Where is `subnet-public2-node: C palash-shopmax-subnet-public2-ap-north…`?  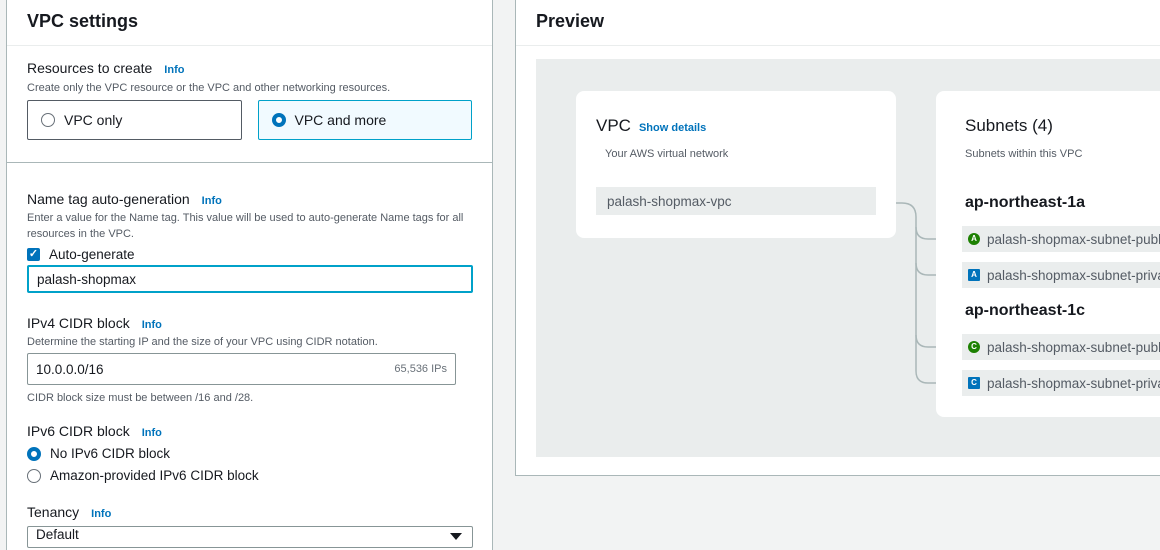 subnet-public2-node: C palash-shopmax-subnet-public2-ap-north… is located at coordinates (1061, 347).